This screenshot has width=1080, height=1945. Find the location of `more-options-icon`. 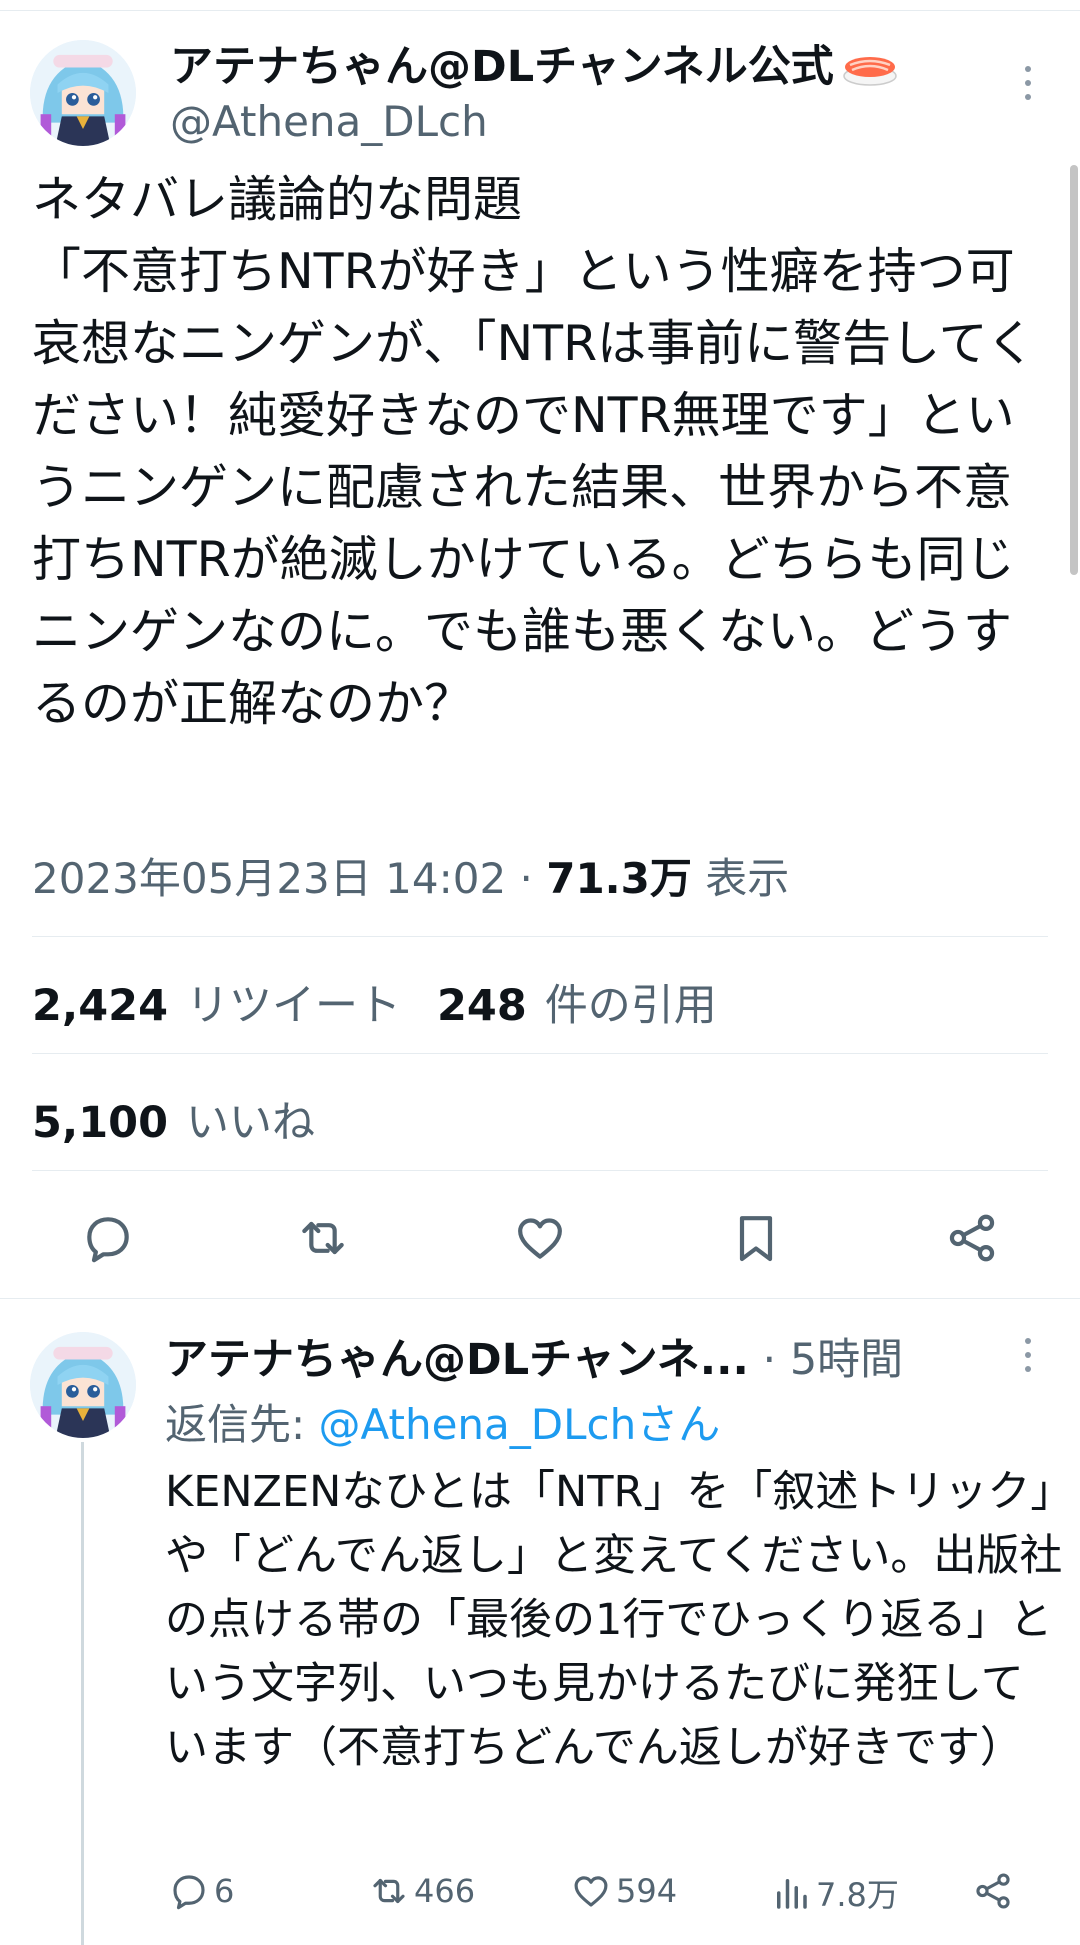

more-options-icon is located at coordinates (1028, 83).